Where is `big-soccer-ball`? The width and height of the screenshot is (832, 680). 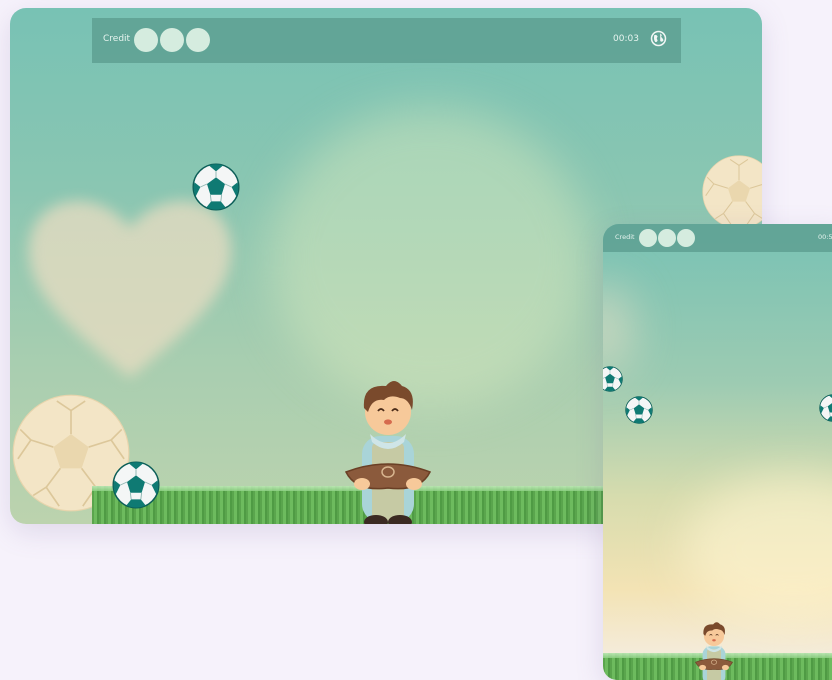
big-soccer-ball is located at coordinates (732, 192).